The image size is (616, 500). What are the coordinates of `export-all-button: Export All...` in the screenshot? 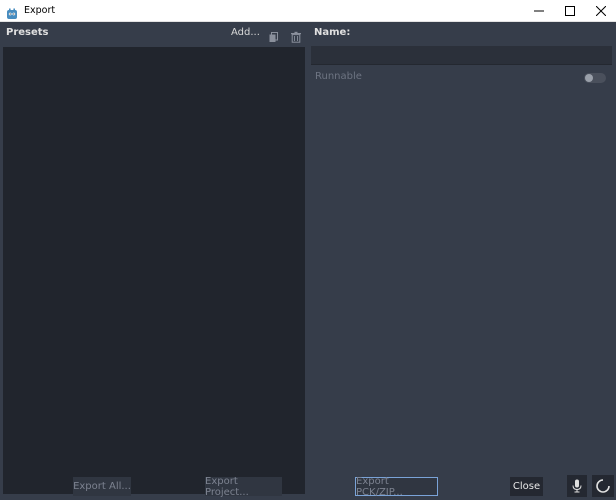 It's located at (102, 486).